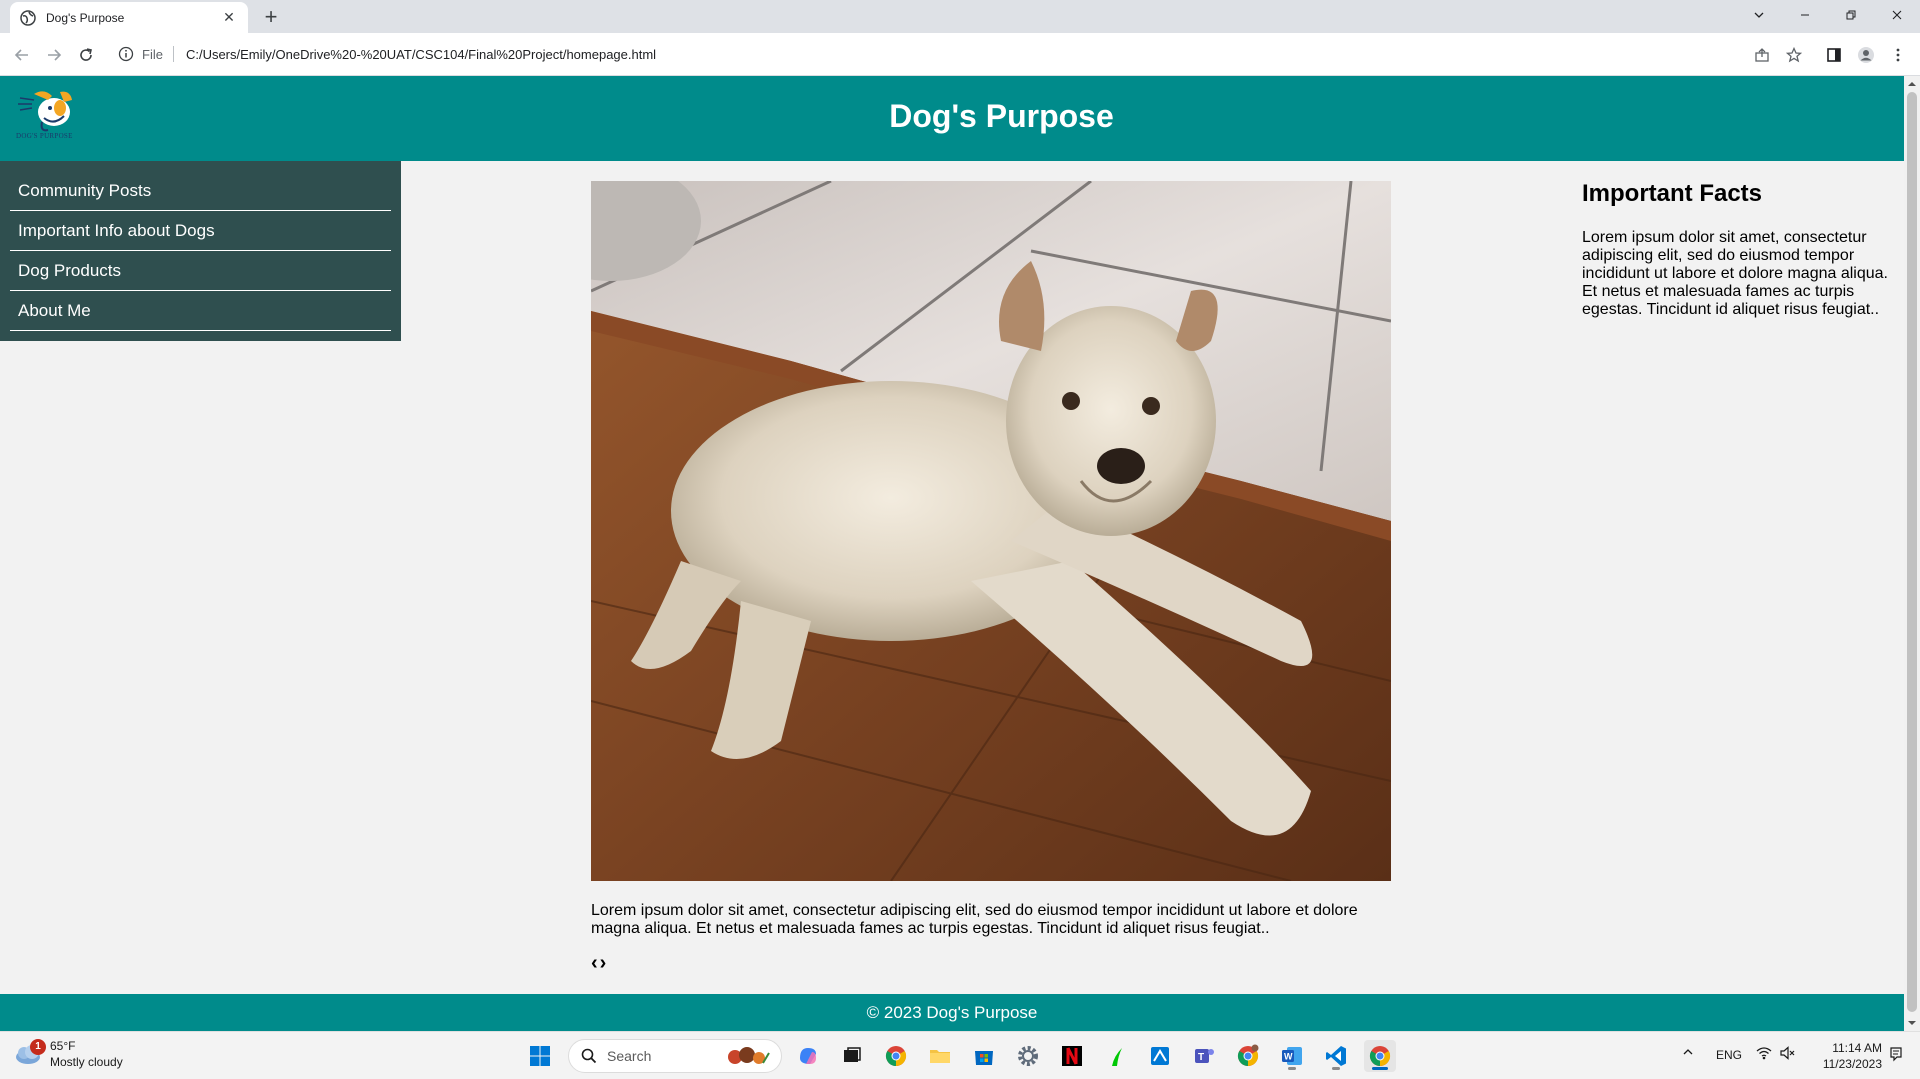  I want to click on search-placeholder: Search, so click(629, 1056).